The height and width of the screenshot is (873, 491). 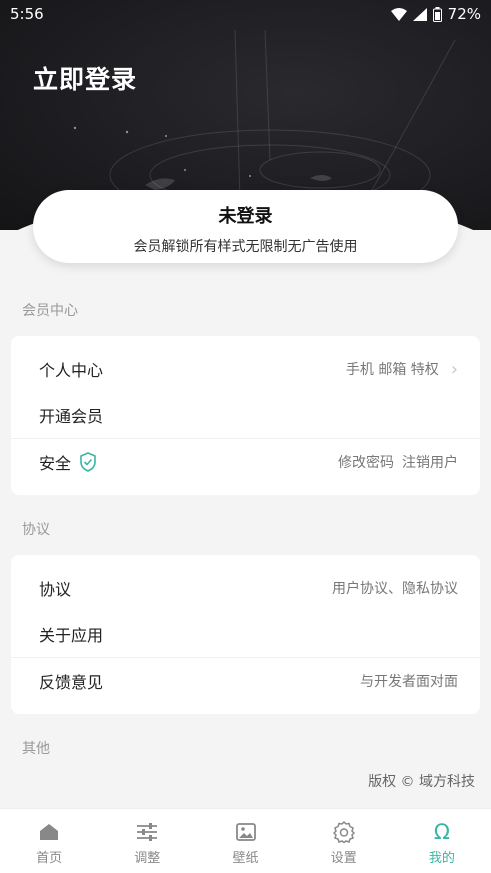 I want to click on battery-level: 72%, so click(x=464, y=14).